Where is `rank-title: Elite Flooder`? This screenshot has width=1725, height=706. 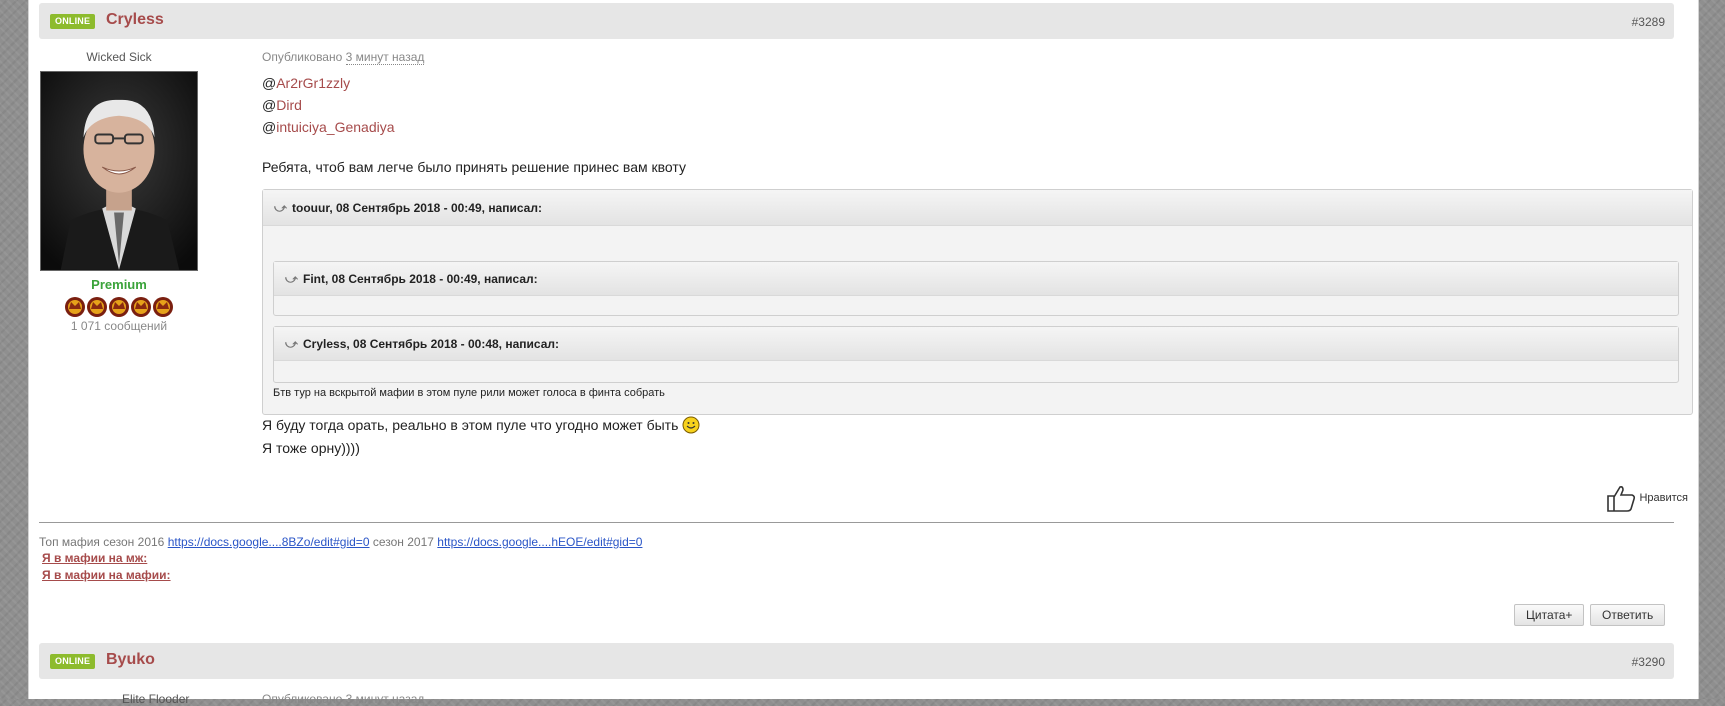 rank-title: Elite Flooder is located at coordinates (156, 699).